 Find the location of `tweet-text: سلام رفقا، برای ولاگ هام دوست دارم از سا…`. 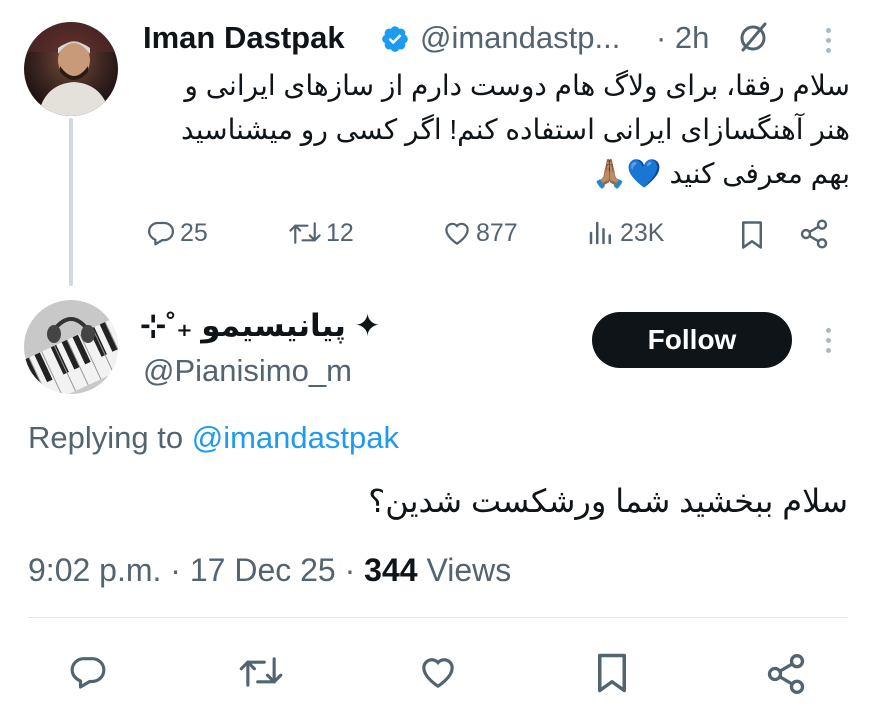

tweet-text: سلام رفقا، برای ولاگ هام دوست دارم از سا… is located at coordinates (495, 130).